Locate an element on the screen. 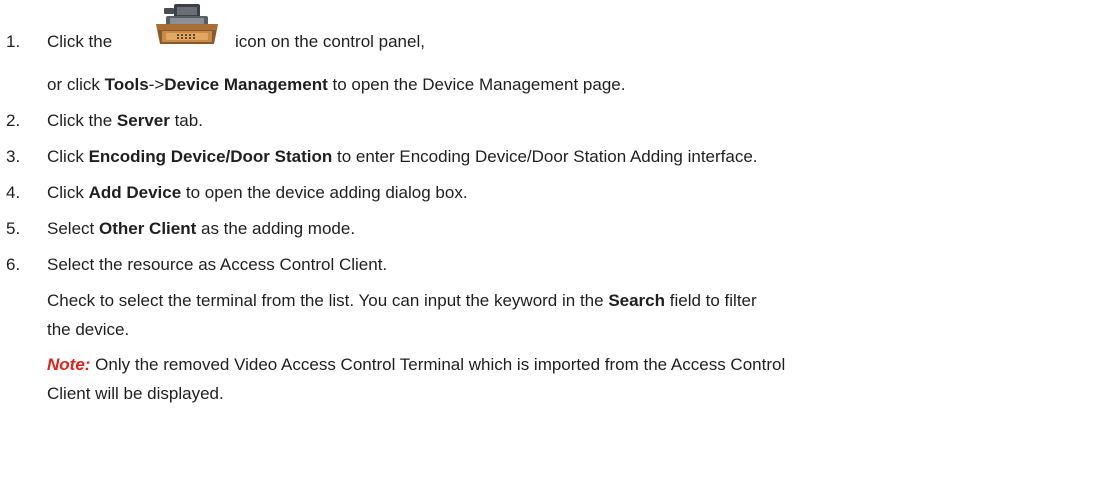 Image resolution: width=1118 pixels, height=490 pixels. text: Click the is located at coordinates (82, 120).